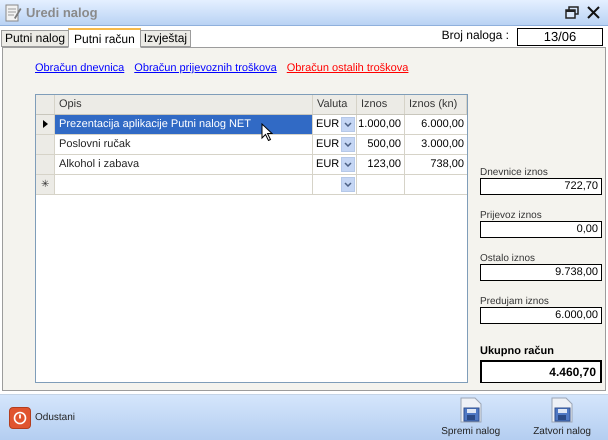 The height and width of the screenshot is (440, 608). Describe the element at coordinates (42, 417) in the screenshot. I see `cancel-button: Odustani` at that location.